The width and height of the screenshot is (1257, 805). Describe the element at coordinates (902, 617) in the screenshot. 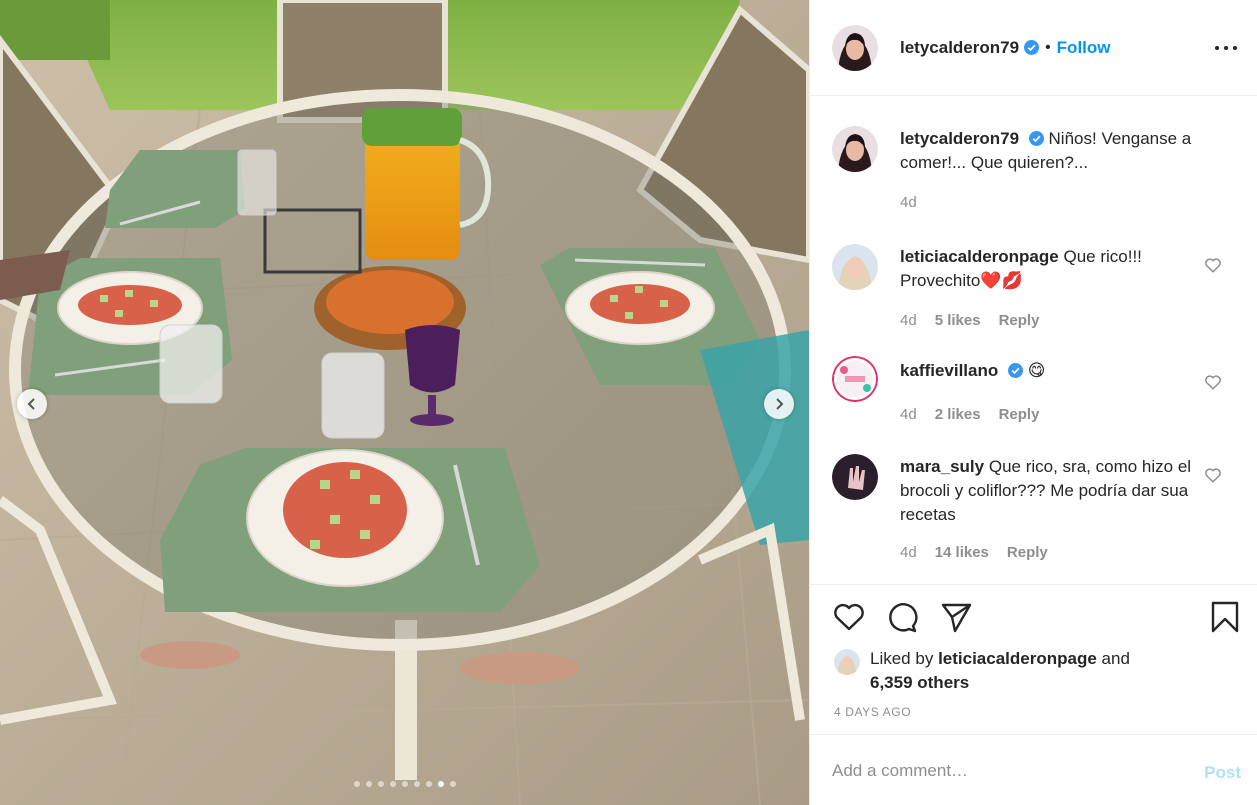

I see `comment-bubble-icon` at that location.